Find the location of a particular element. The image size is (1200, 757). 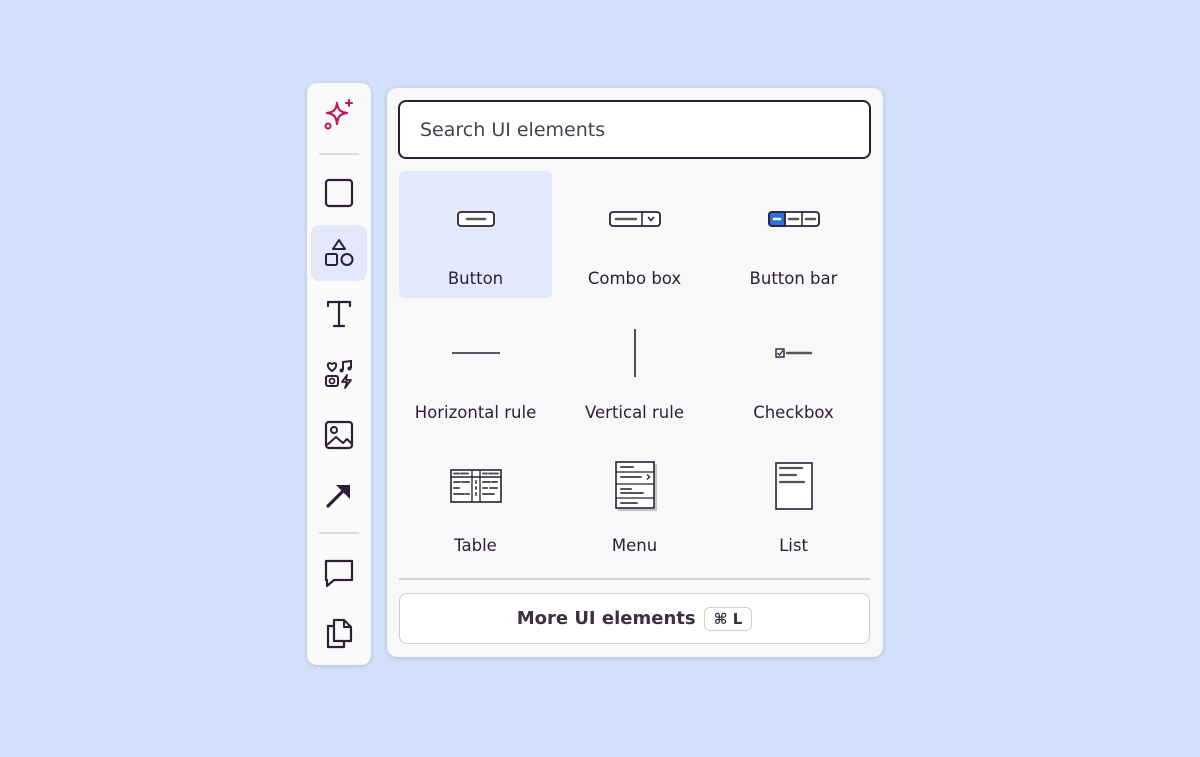

element-label: Menu is located at coordinates (634, 545).